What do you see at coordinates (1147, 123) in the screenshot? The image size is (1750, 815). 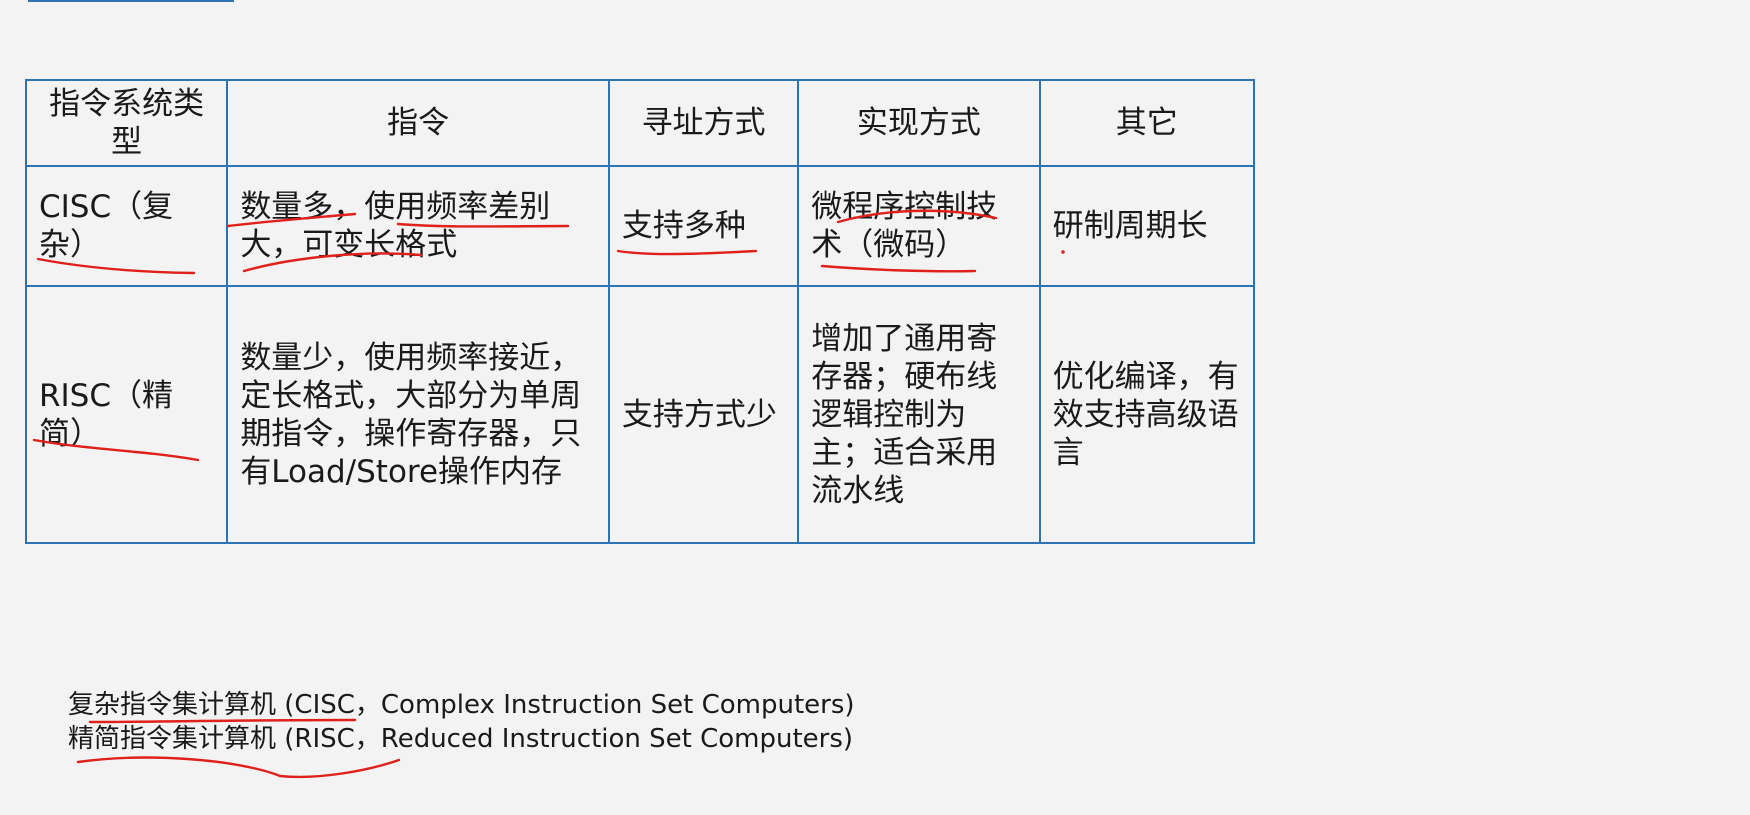 I see `header-other: 其它` at bounding box center [1147, 123].